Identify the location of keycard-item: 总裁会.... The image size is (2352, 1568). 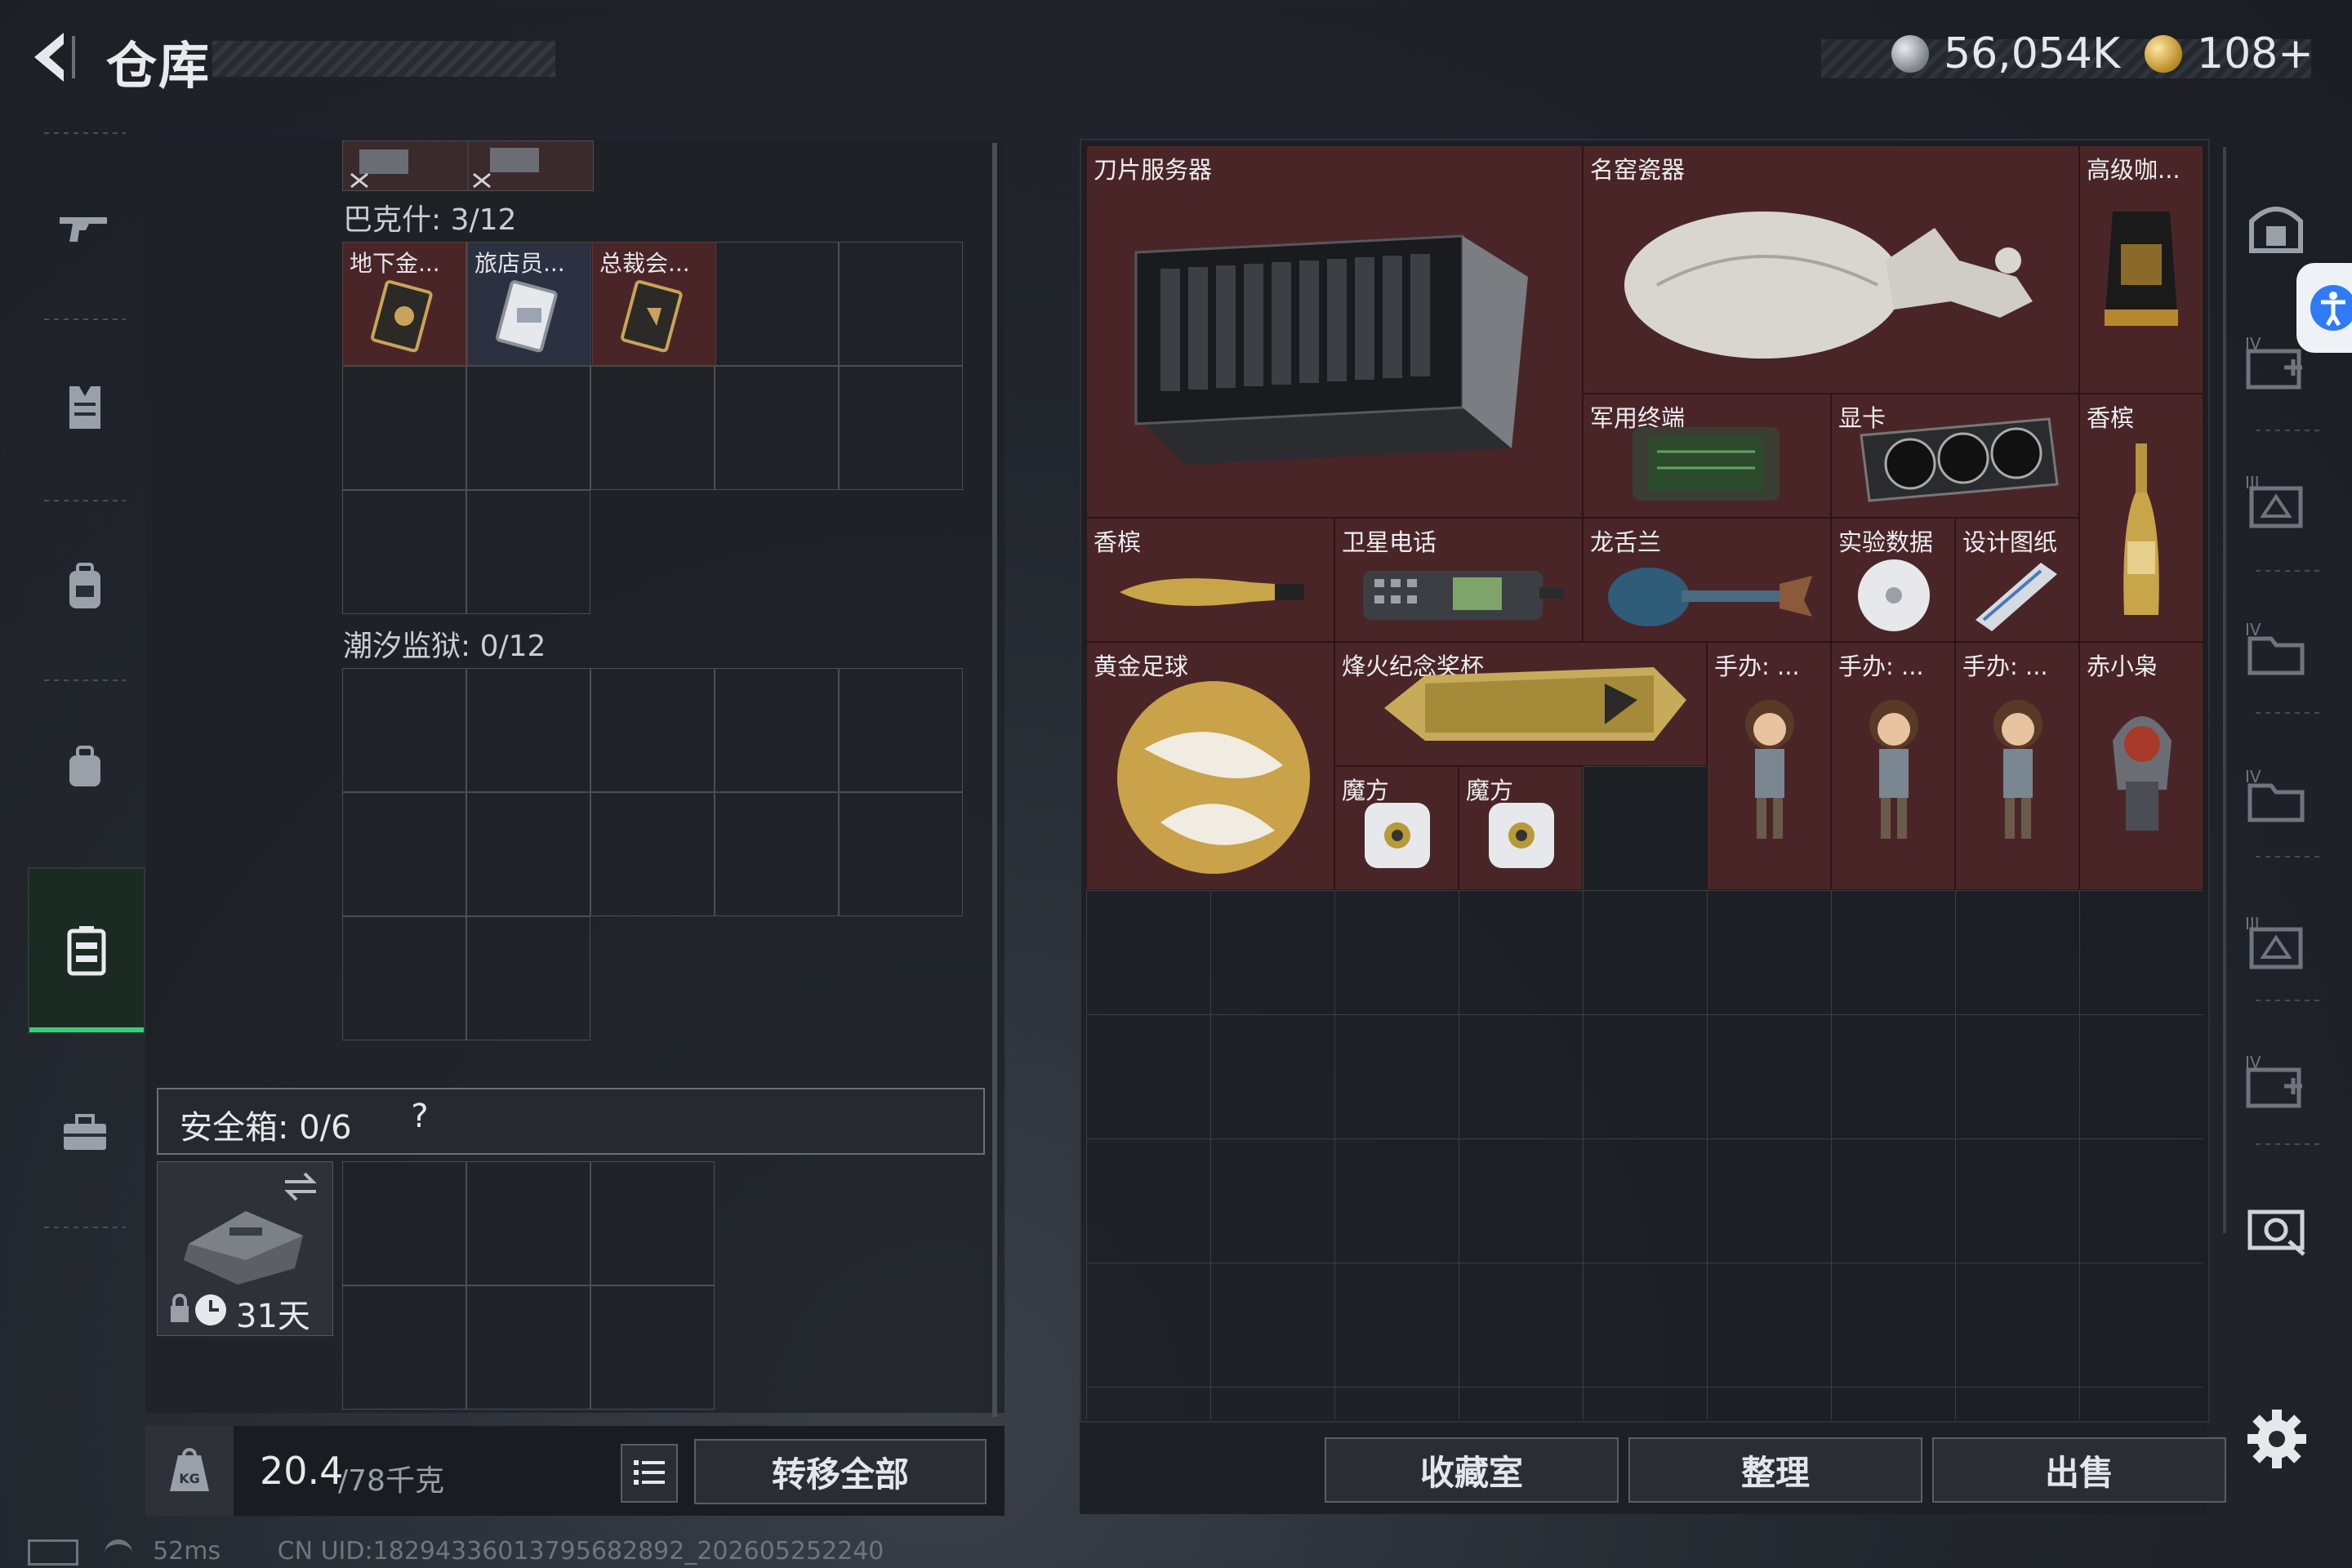
(654, 304).